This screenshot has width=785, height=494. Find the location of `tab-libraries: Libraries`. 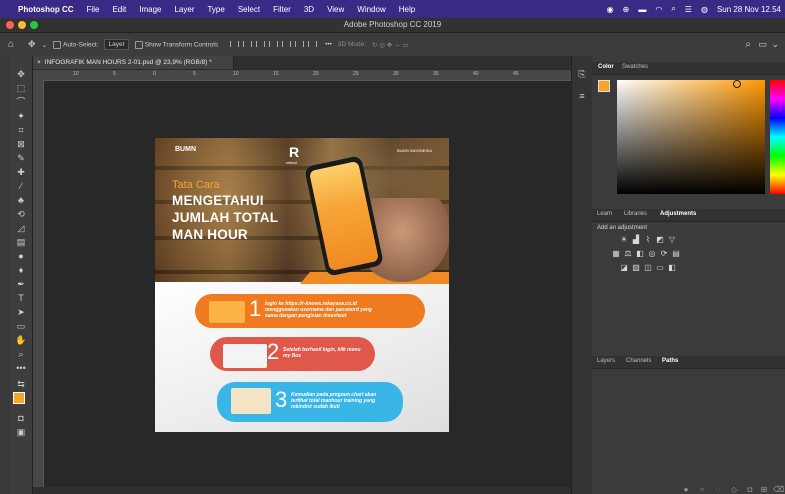

tab-libraries: Libraries is located at coordinates (635, 214).